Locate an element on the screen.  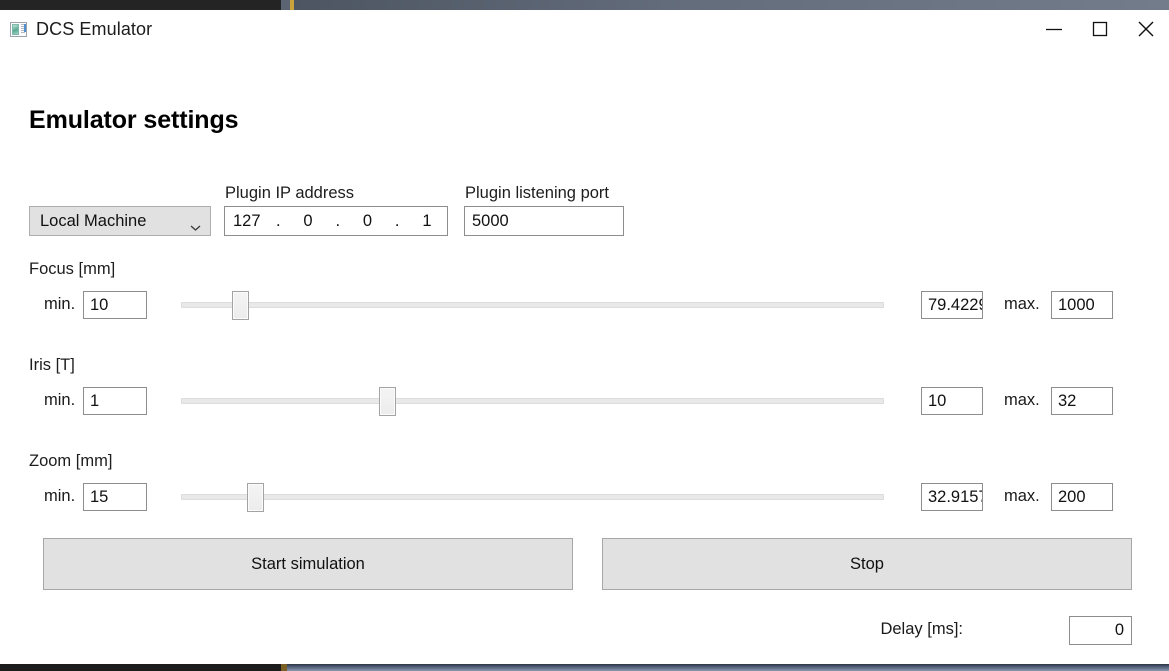
current-value-input-zoom: 32.9157 is located at coordinates (952, 497).